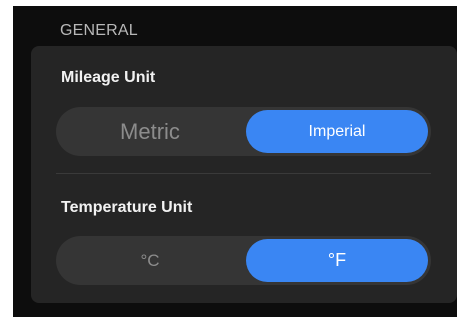 The height and width of the screenshot is (317, 457). Describe the element at coordinates (337, 131) in the screenshot. I see `imperial-option: Imperial` at that location.